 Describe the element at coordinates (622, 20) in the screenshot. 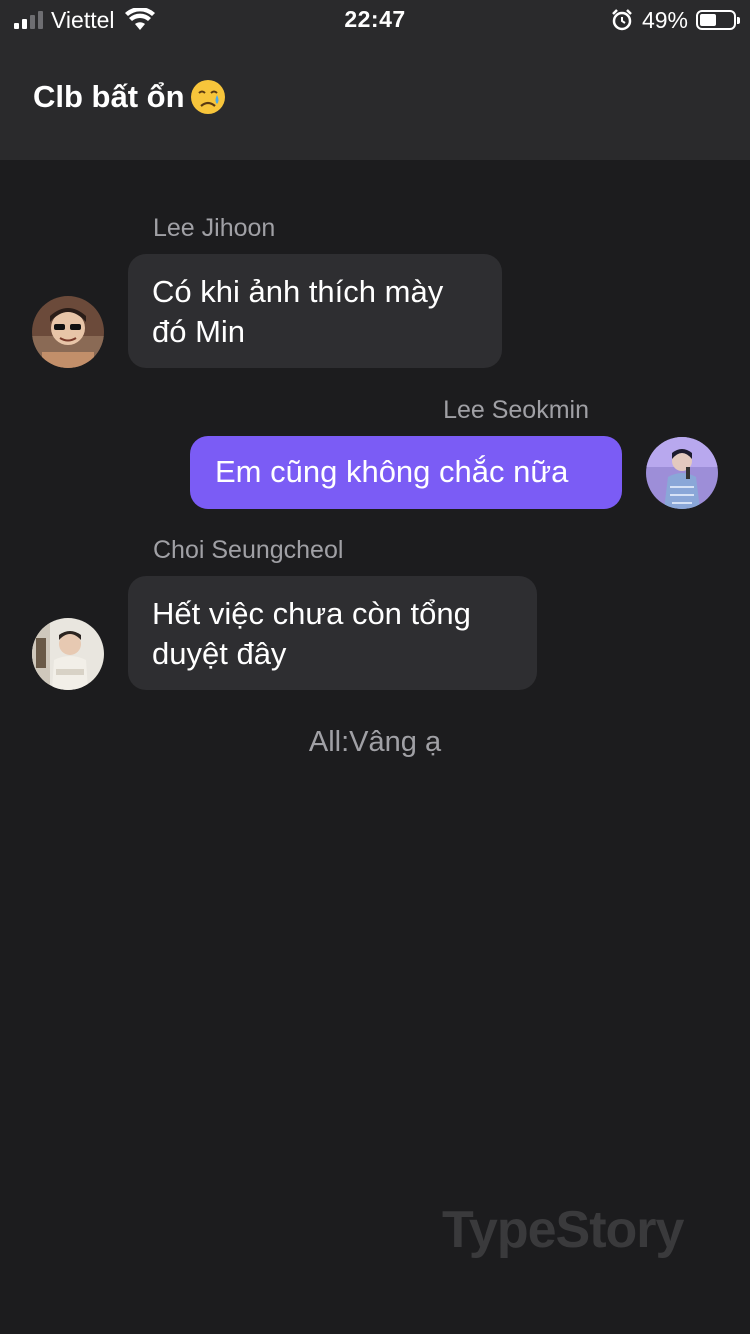

I see `alarm-icon` at that location.